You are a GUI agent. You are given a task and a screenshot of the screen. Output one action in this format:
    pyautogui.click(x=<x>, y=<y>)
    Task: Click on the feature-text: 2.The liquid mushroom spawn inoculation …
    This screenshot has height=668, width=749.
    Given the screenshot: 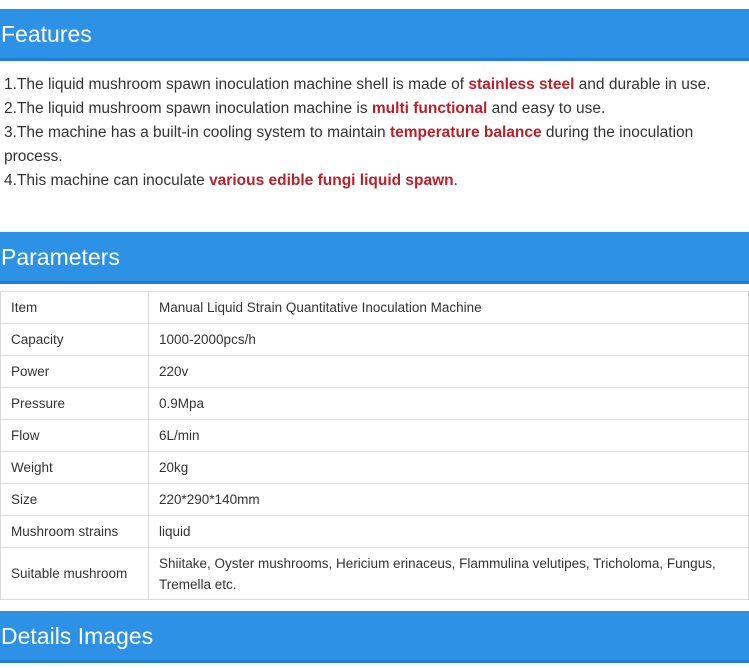 What is the action you would take?
    pyautogui.click(x=188, y=108)
    